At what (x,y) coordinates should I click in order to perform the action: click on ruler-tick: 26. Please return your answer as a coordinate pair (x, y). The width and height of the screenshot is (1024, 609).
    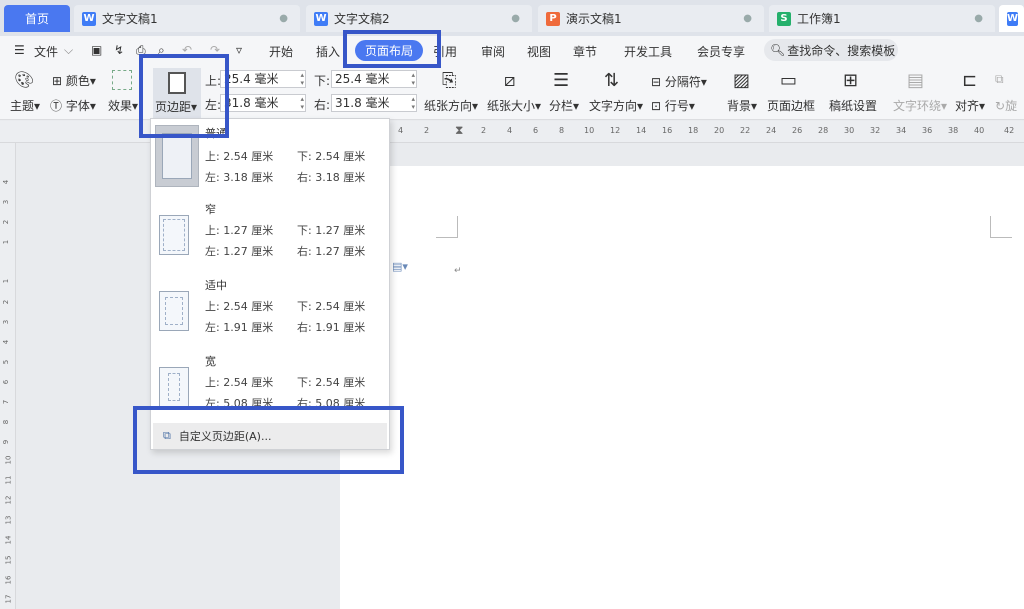
    Looking at the image, I should click on (797, 130).